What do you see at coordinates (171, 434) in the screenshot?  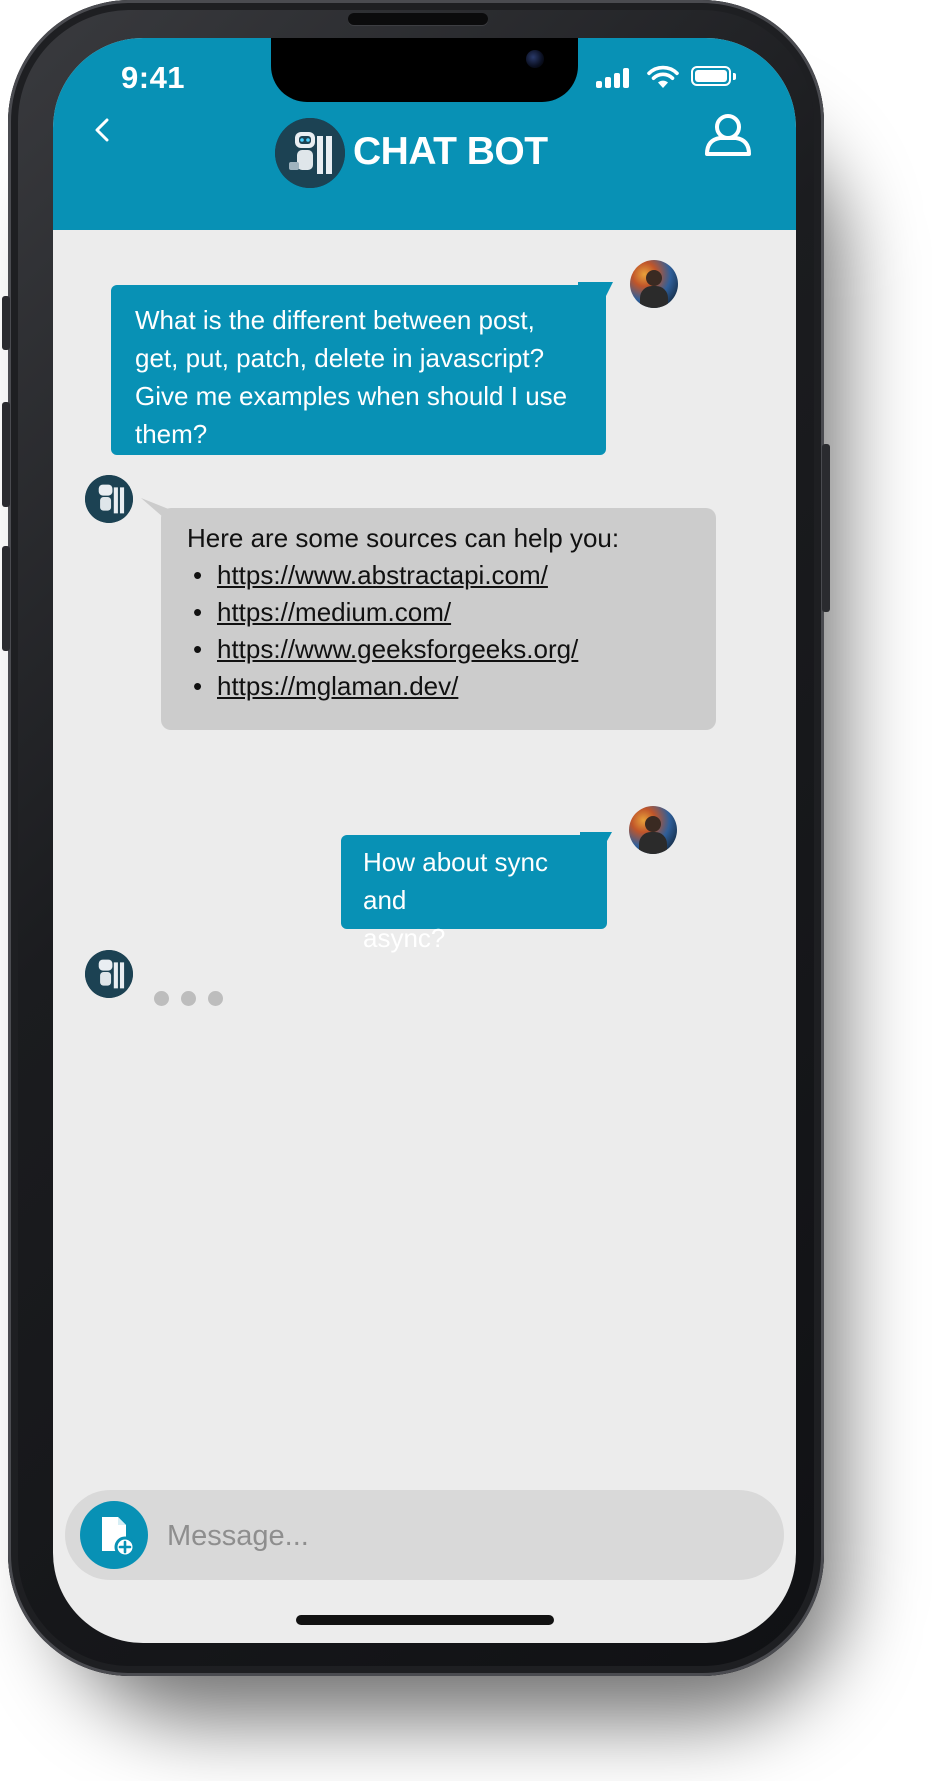 I see `message-line: them?` at bounding box center [171, 434].